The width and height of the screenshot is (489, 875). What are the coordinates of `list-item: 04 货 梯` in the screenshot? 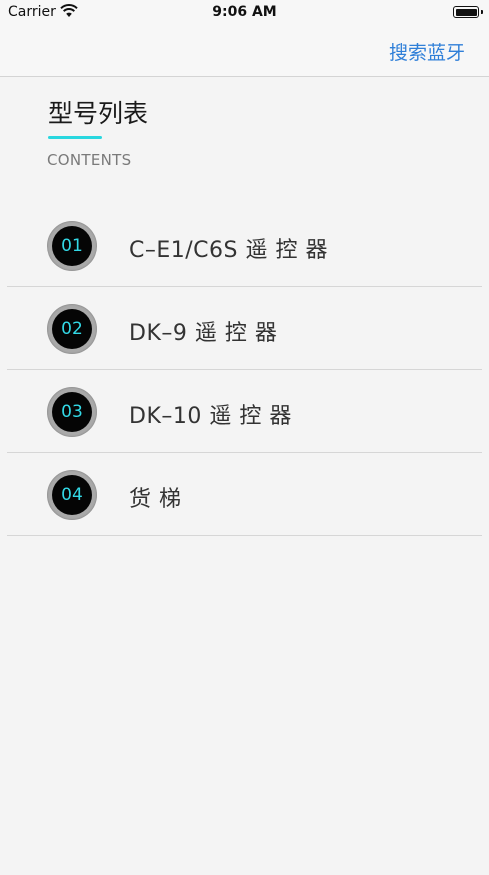 It's located at (244, 494).